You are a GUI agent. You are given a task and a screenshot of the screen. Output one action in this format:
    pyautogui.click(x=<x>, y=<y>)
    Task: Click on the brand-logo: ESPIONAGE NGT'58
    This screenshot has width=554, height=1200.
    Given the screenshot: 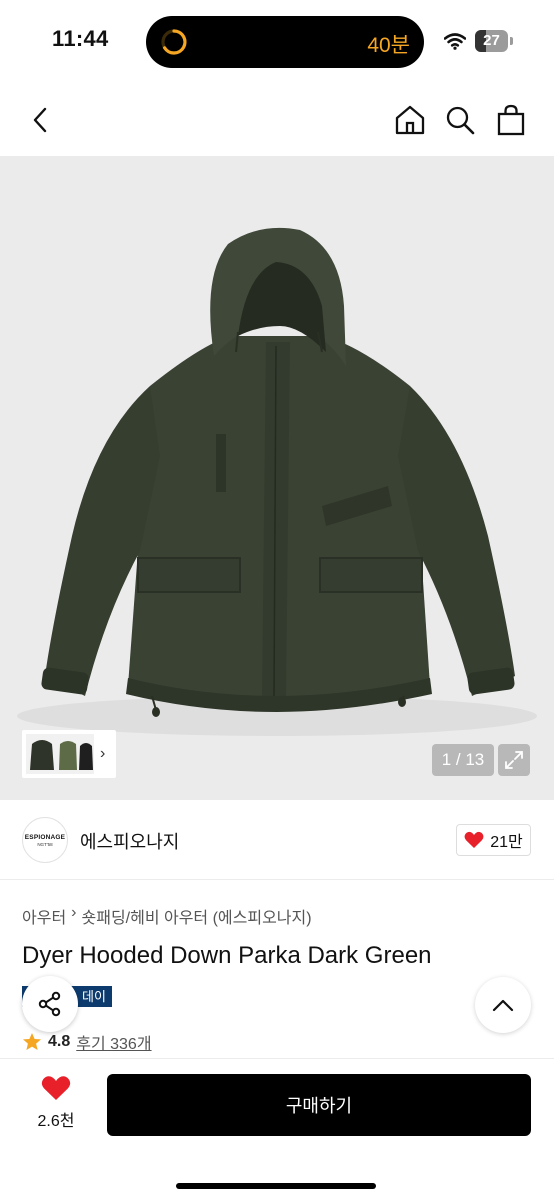 What is the action you would take?
    pyautogui.click(x=45, y=840)
    